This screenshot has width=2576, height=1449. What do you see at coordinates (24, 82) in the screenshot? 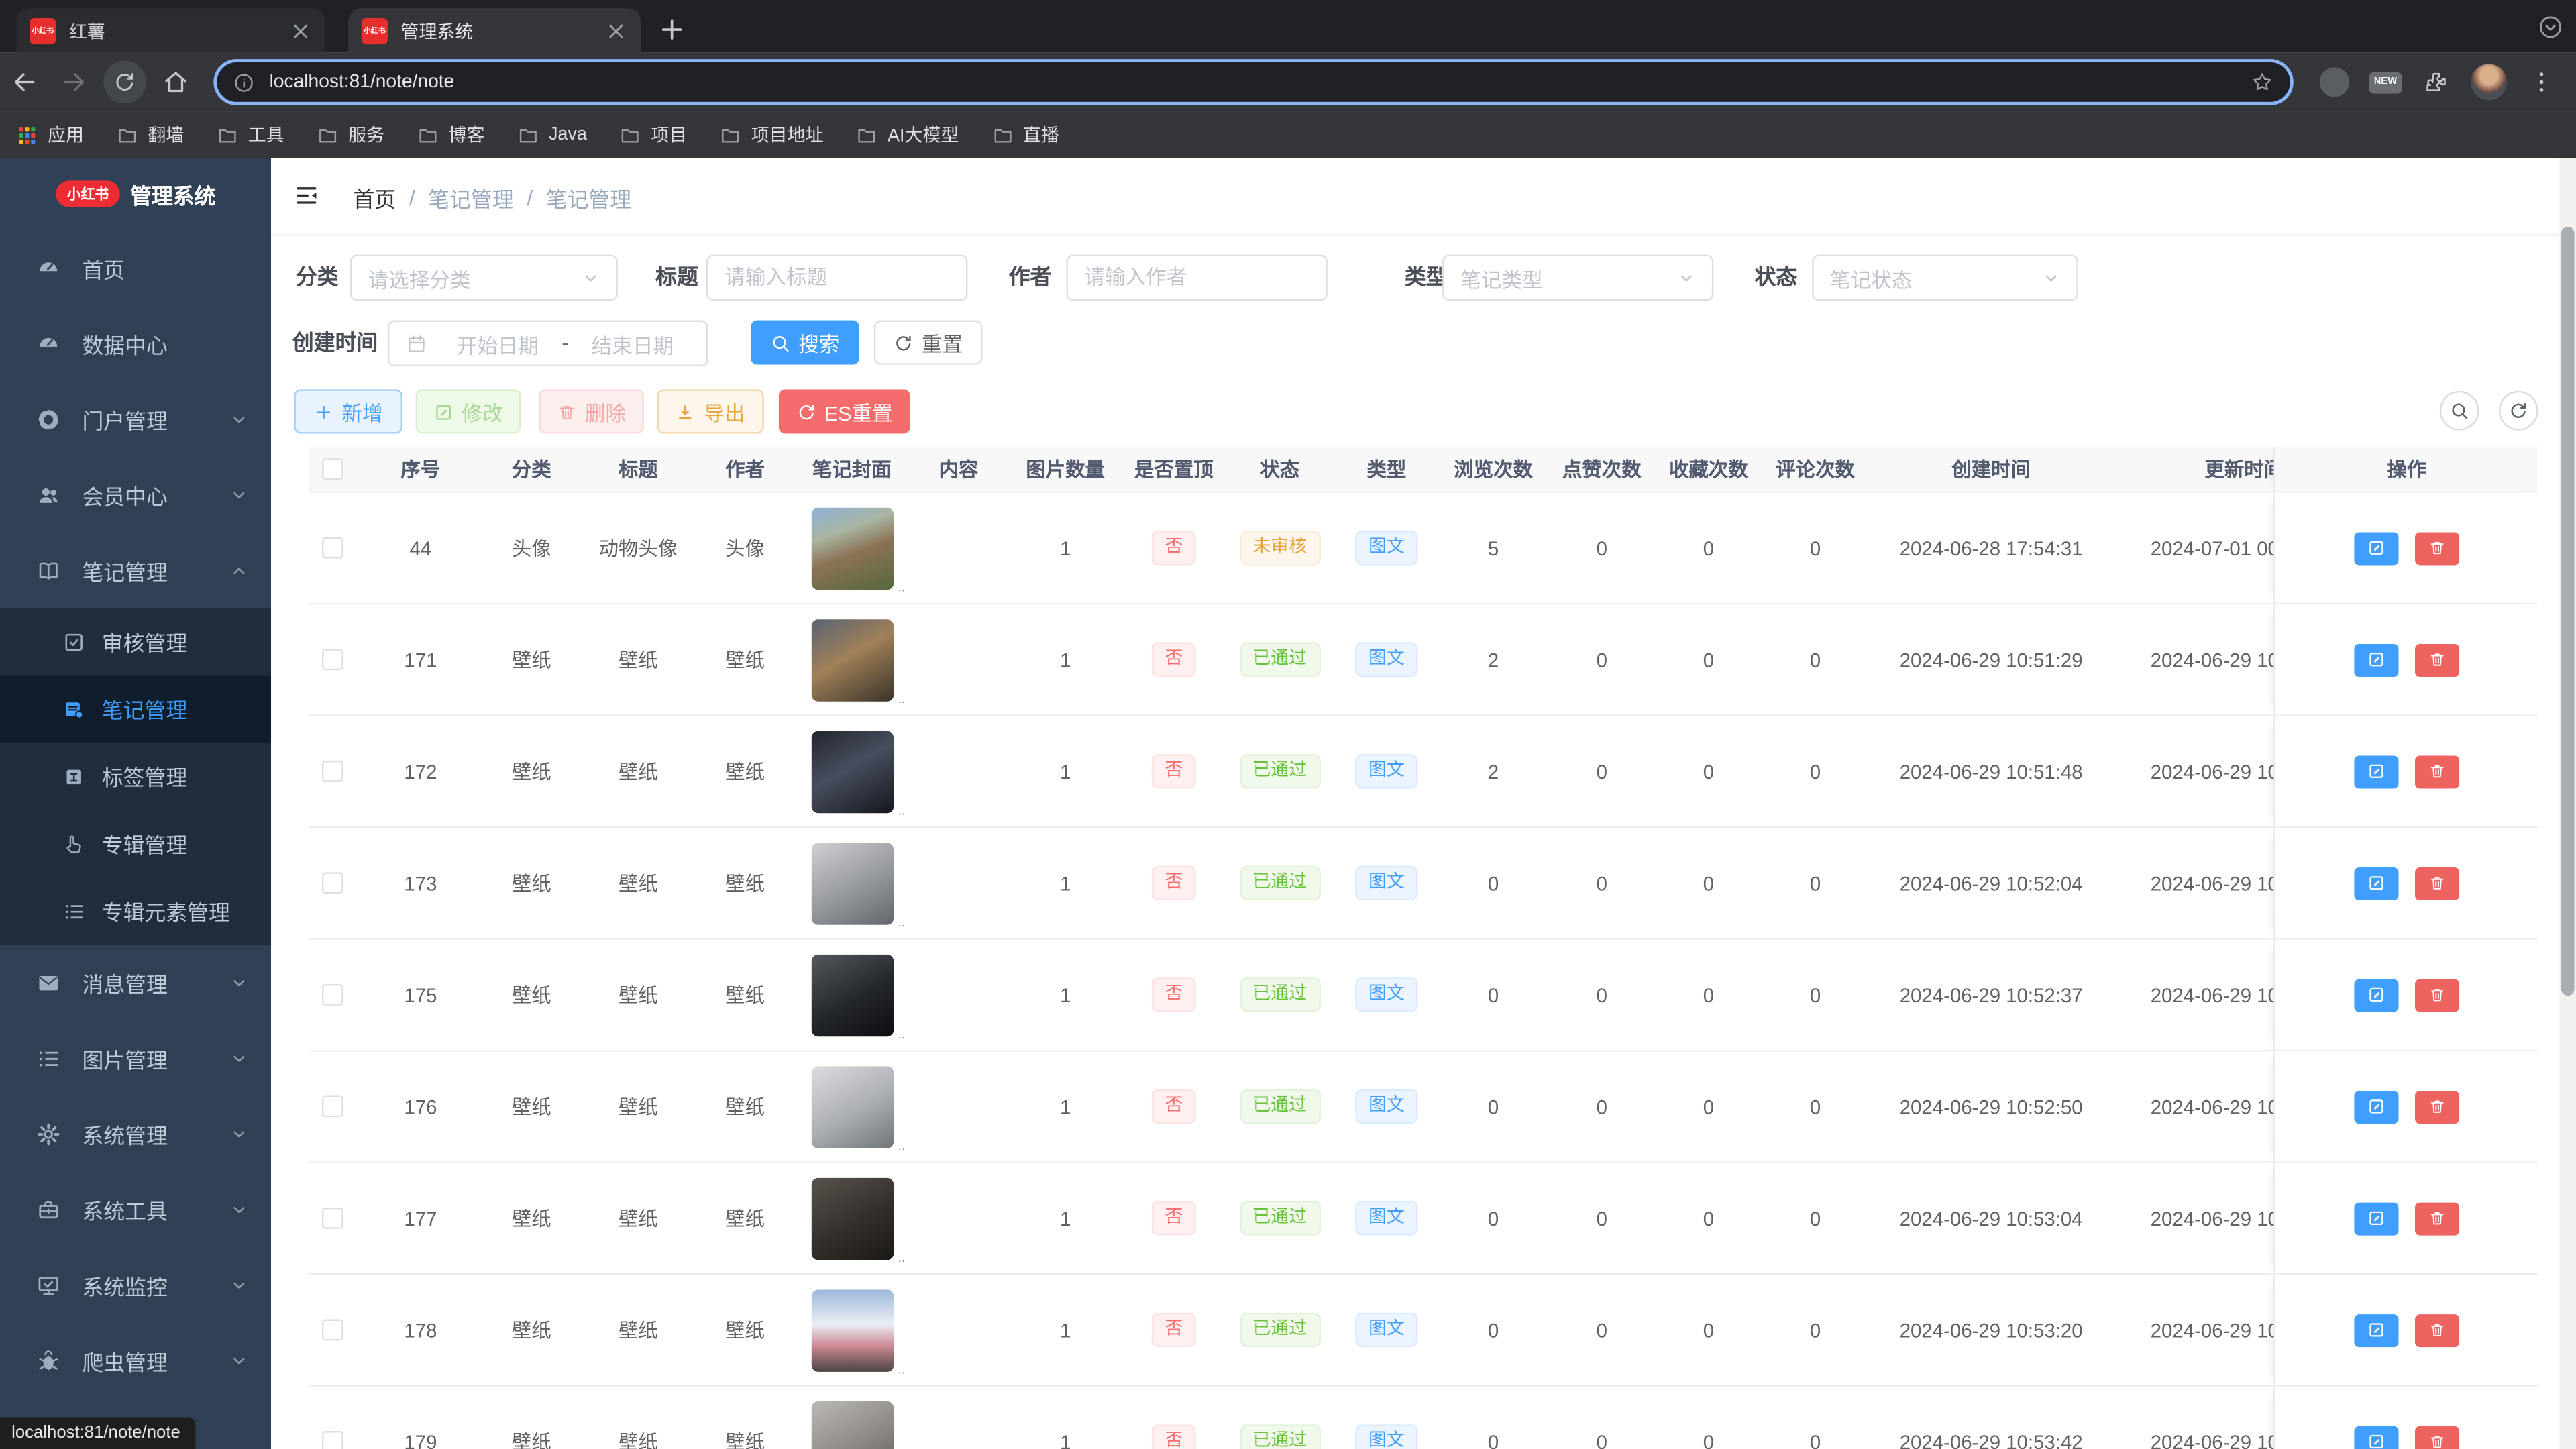
I see `back-icon` at bounding box center [24, 82].